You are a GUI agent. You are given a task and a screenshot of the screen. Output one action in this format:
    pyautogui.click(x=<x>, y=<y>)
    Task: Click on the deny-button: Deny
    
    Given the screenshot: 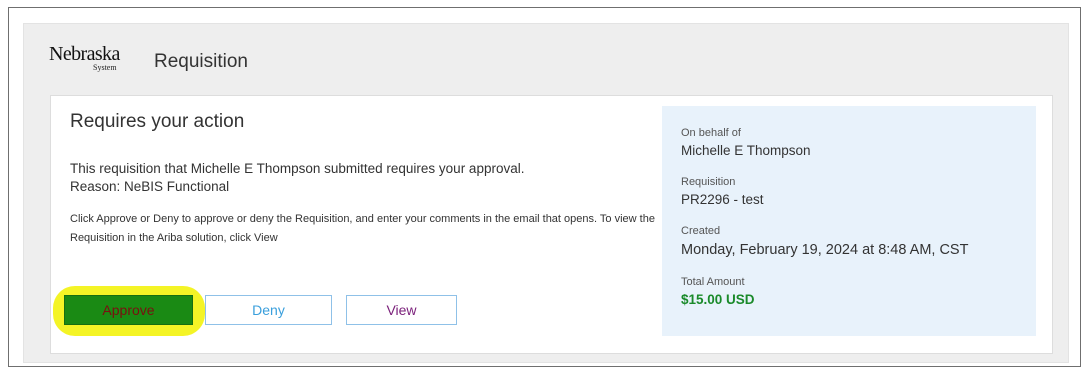 What is the action you would take?
    pyautogui.click(x=268, y=310)
    